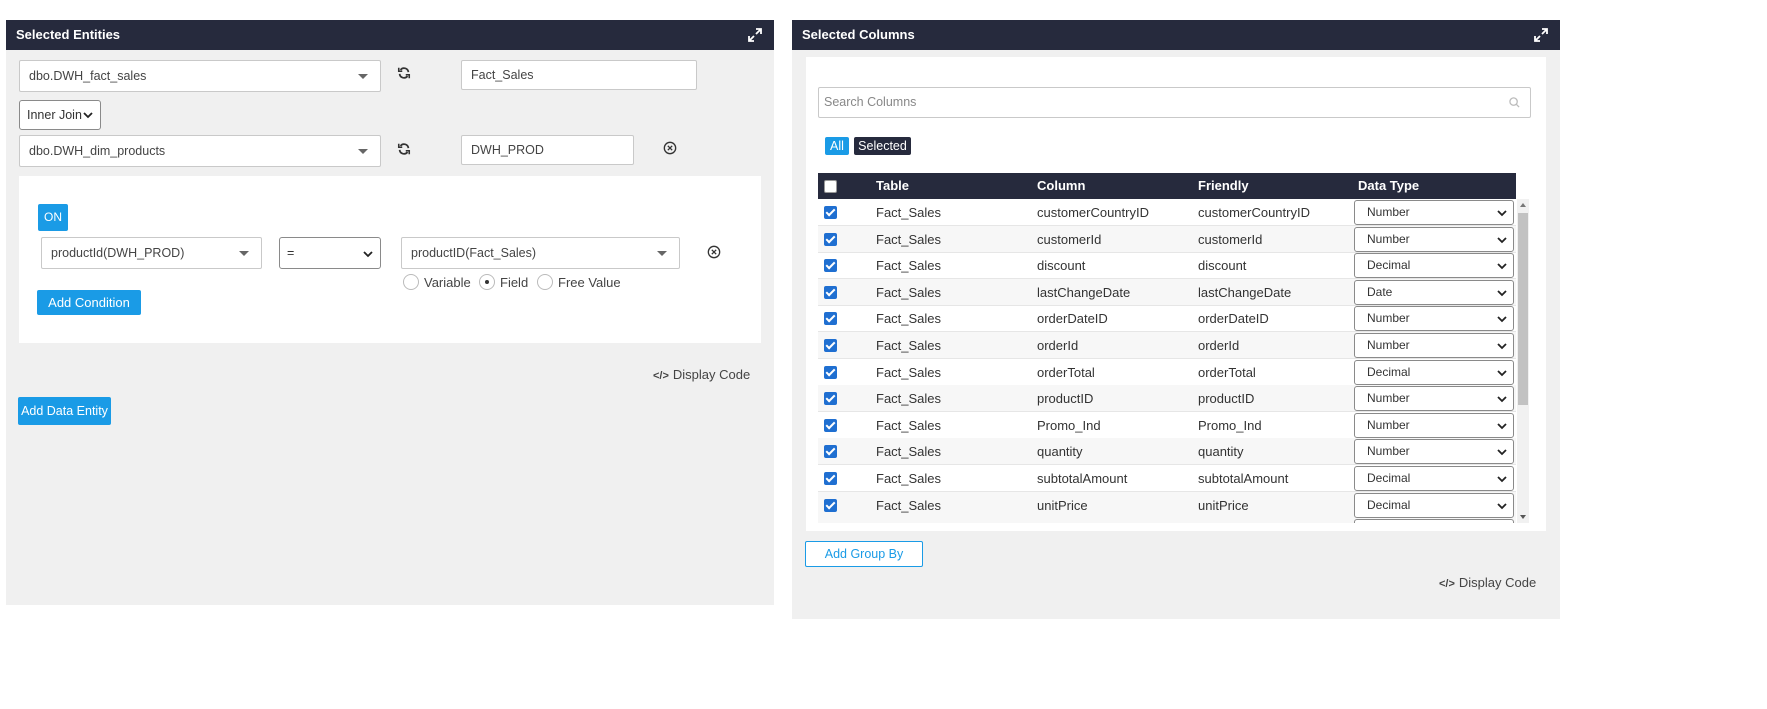 The height and width of the screenshot is (709, 1767). What do you see at coordinates (1222, 266) in the screenshot?
I see `cell-friendly: discount` at bounding box center [1222, 266].